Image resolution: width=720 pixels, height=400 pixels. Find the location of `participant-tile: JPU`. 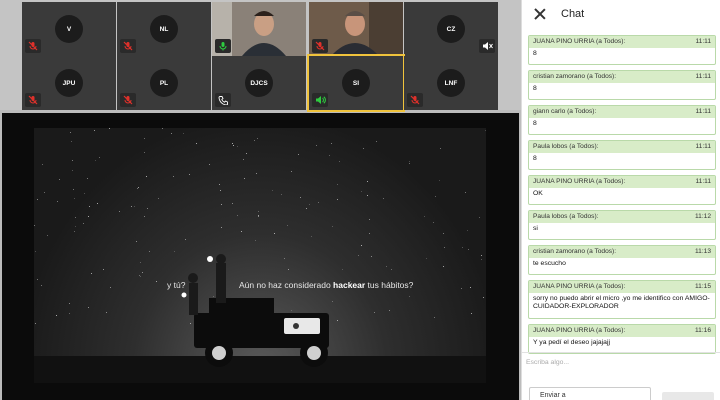

participant-tile: JPU is located at coordinates (69, 83).